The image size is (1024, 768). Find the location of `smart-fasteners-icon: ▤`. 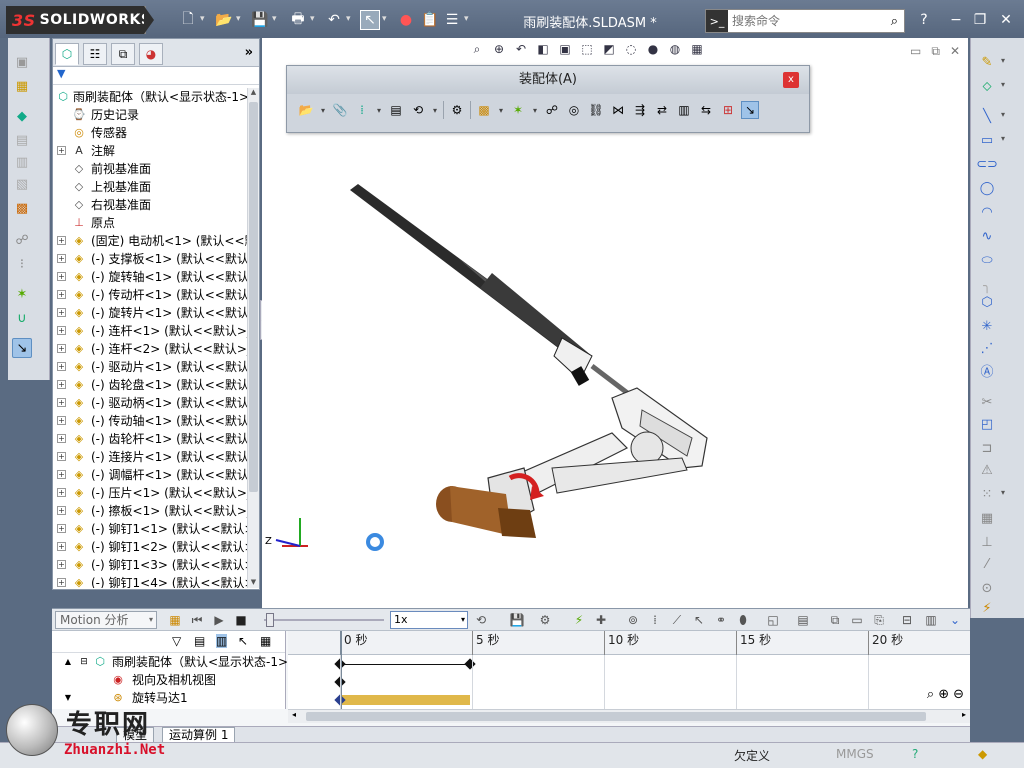

smart-fasteners-icon: ▤ is located at coordinates (22, 140).